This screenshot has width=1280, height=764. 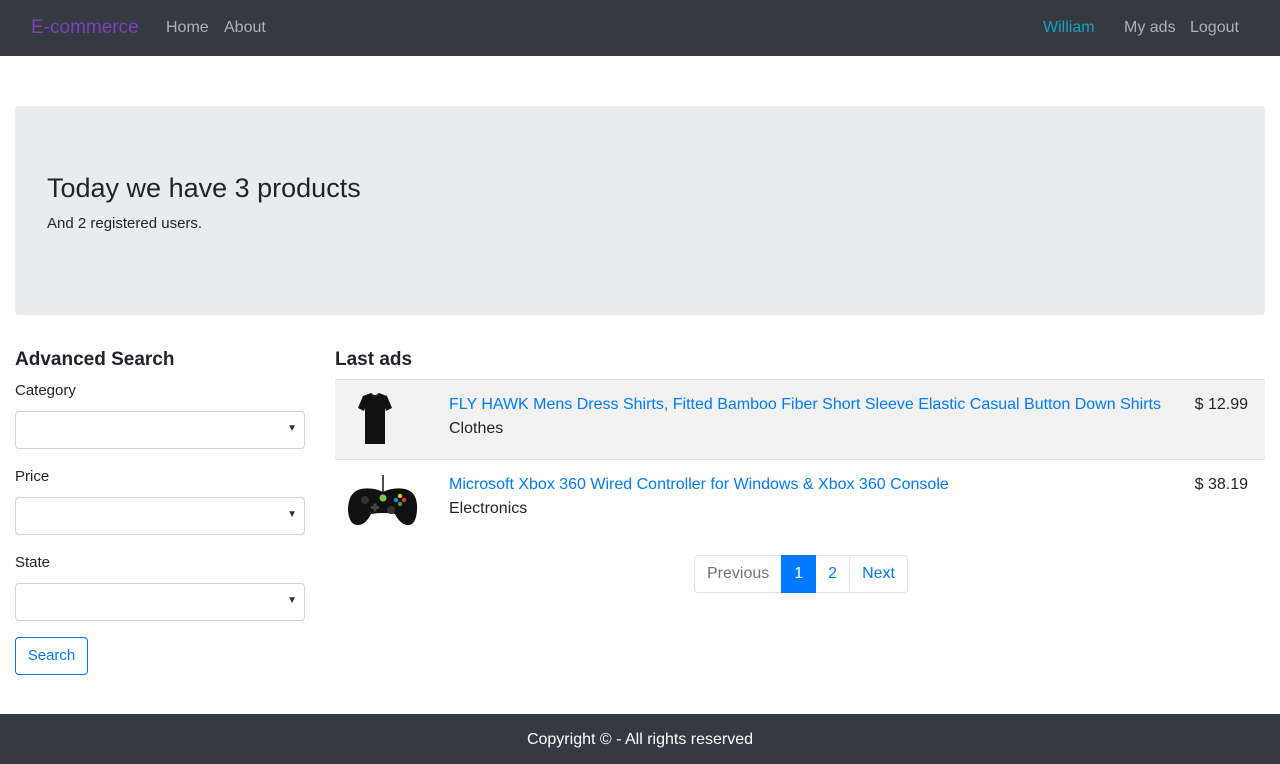 I want to click on last-ads-title: Last ads, so click(x=374, y=359).